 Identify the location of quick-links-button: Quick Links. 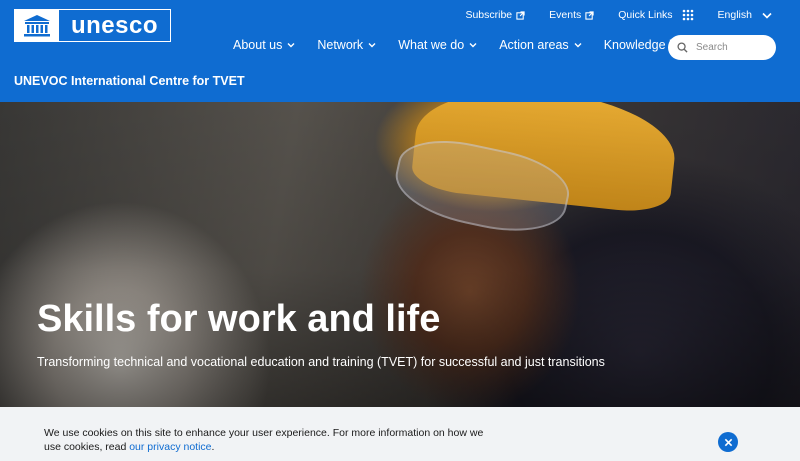
(655, 15).